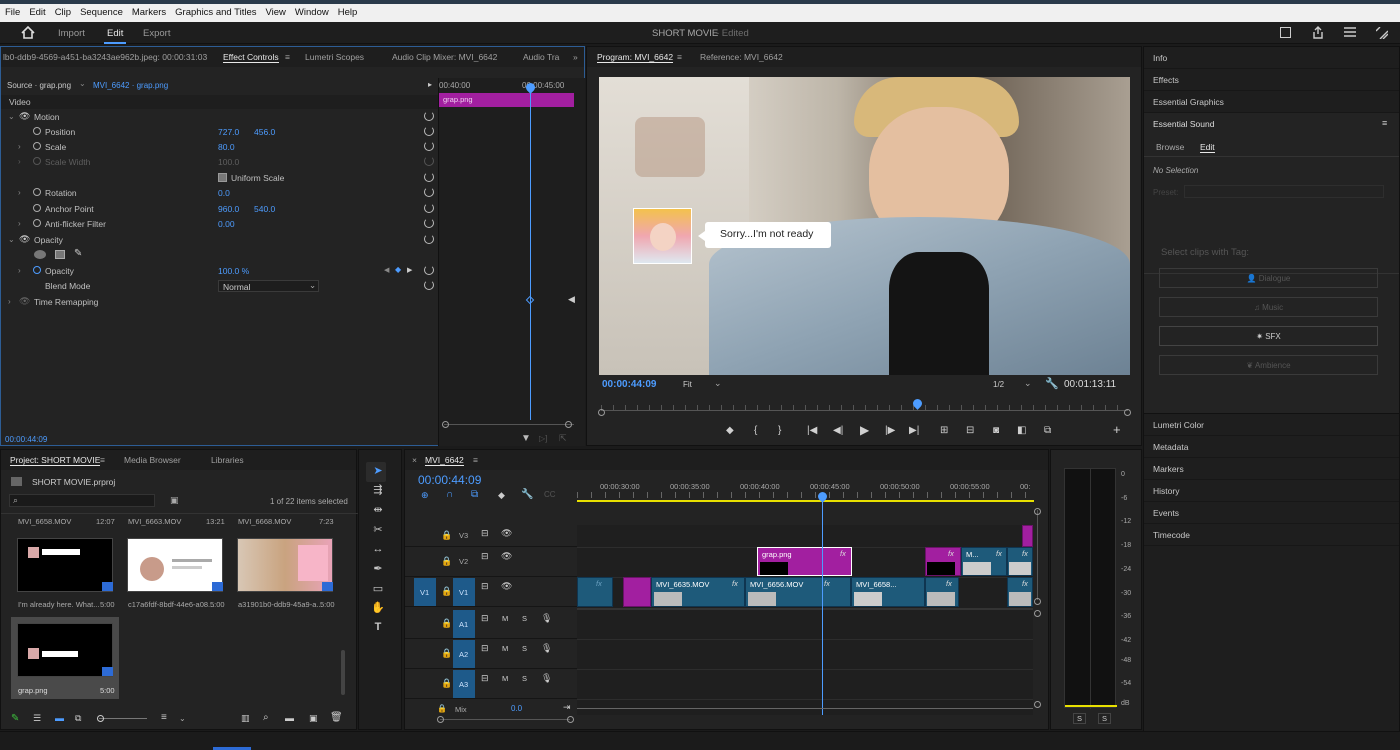 Image resolution: width=1400 pixels, height=750 pixels. I want to click on go-to-in-icon: |◀, so click(812, 430).